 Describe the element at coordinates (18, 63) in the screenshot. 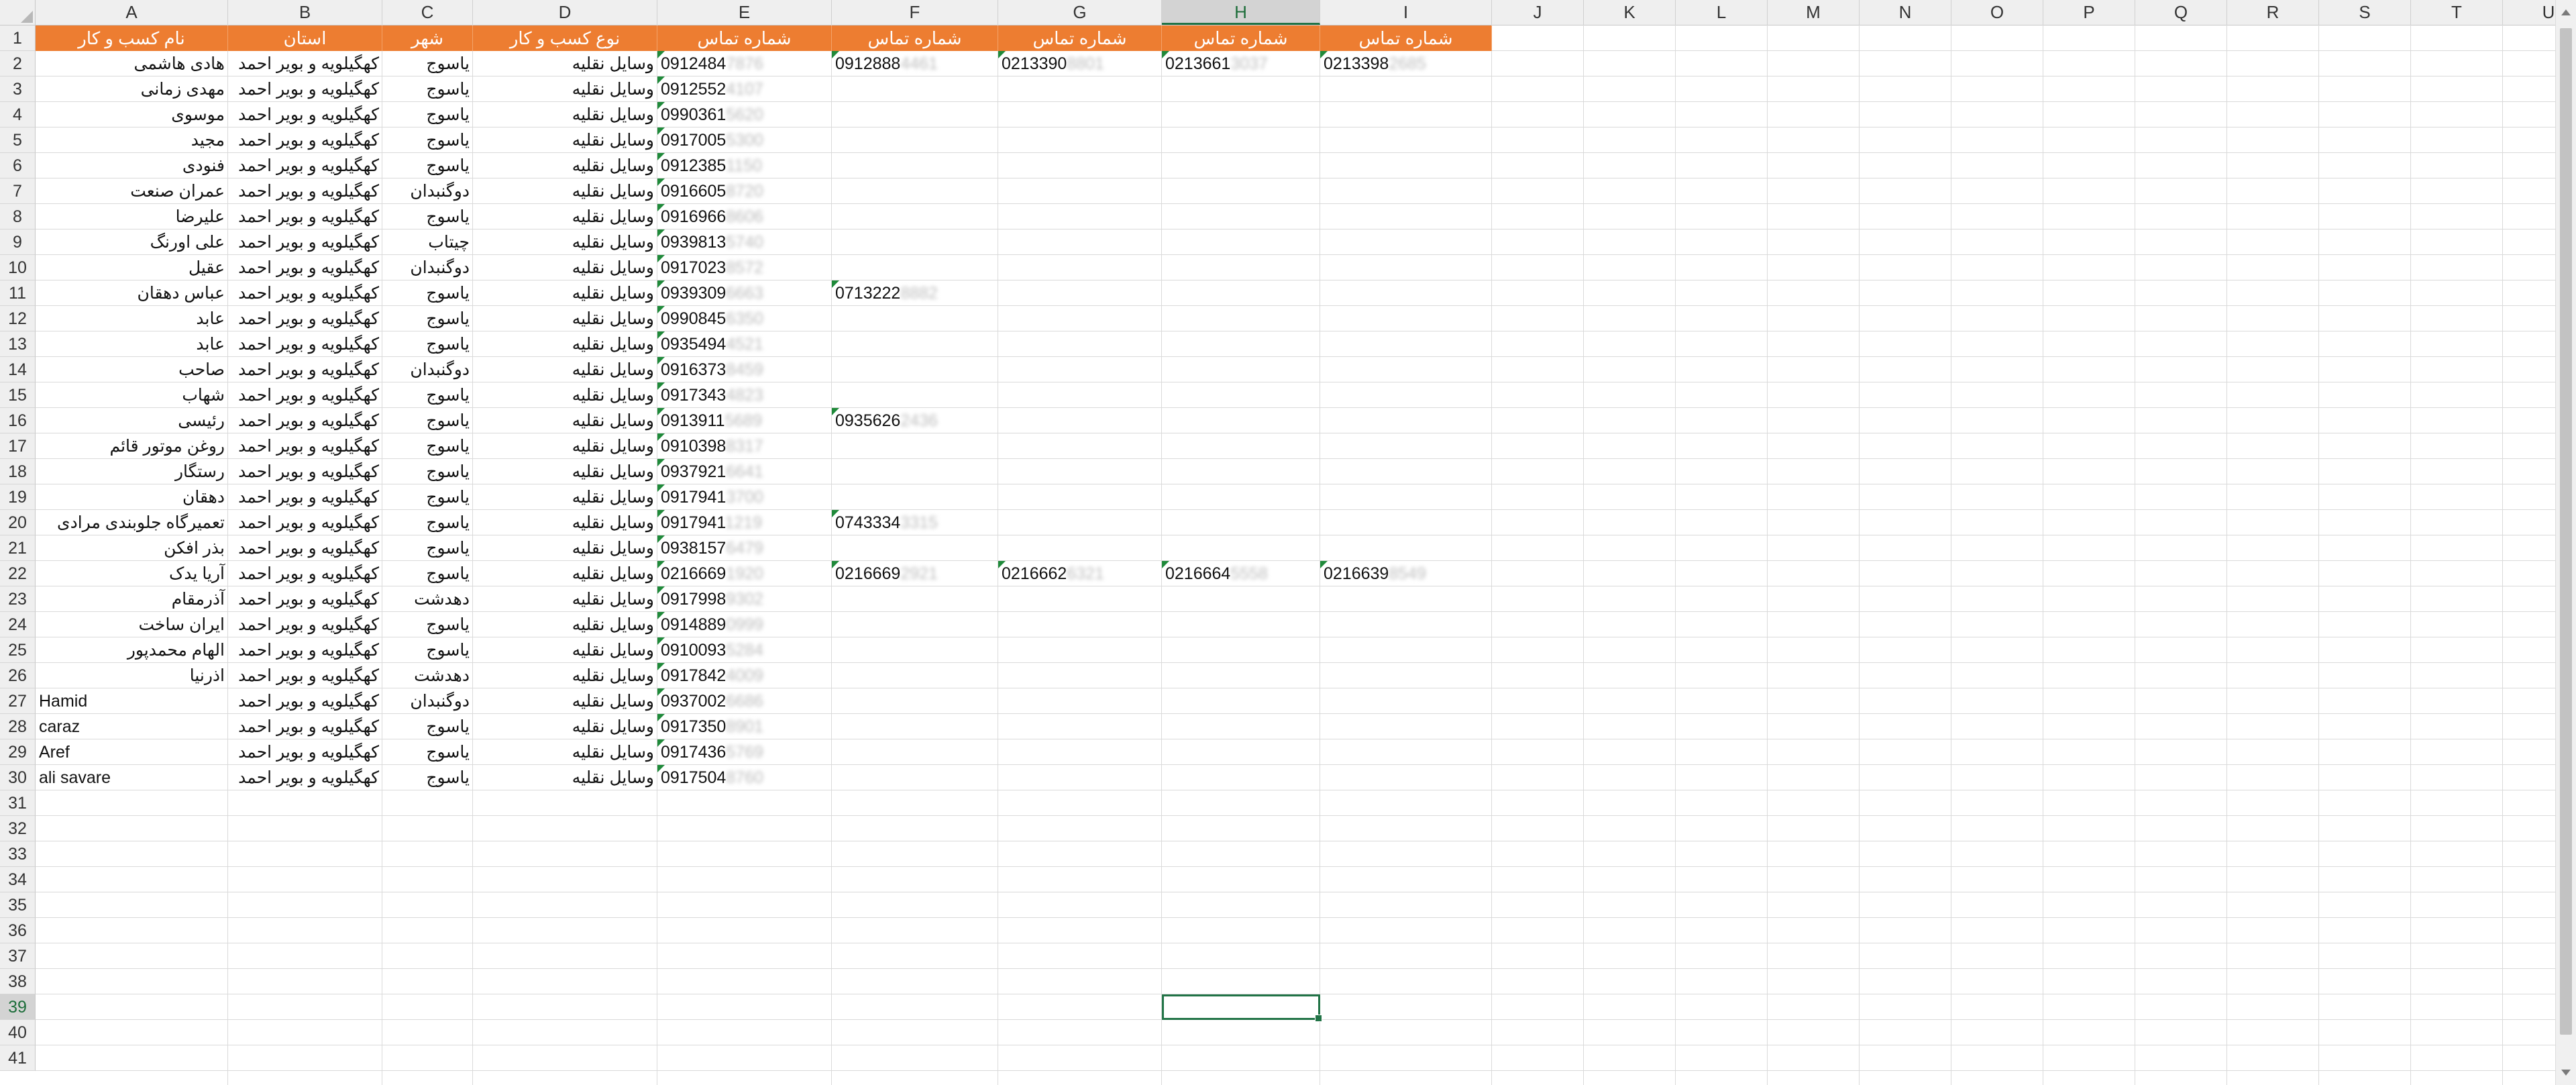

I see `row-header-2: 2` at that location.